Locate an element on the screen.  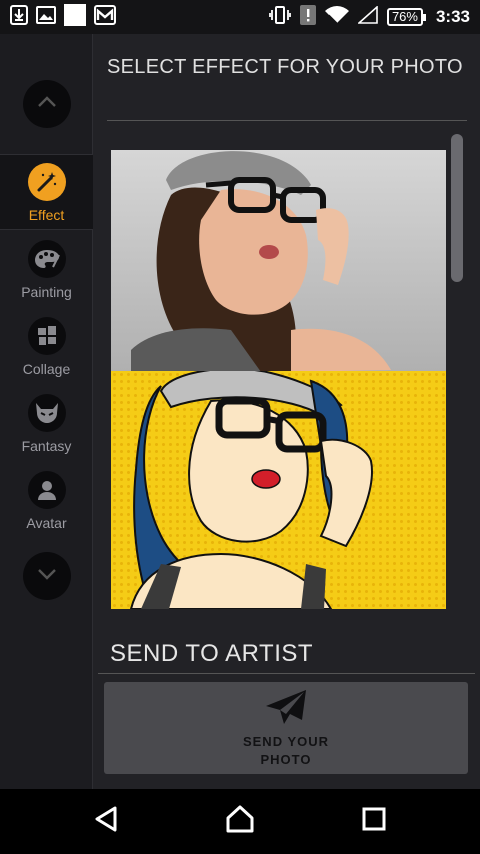
sidebar-item-fantasy: Fantasy is located at coordinates (46, 424).